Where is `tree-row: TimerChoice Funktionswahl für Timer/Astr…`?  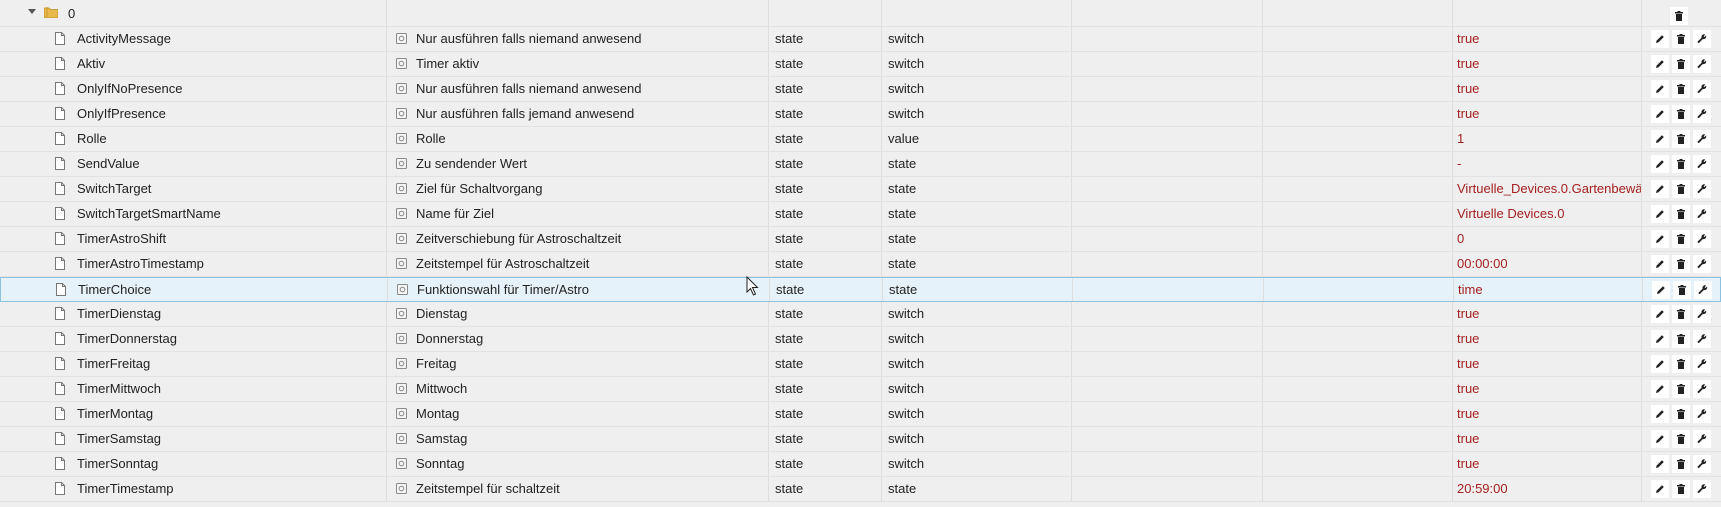
tree-row: TimerChoice Funktionswahl für Timer/Astr… is located at coordinates (860, 289).